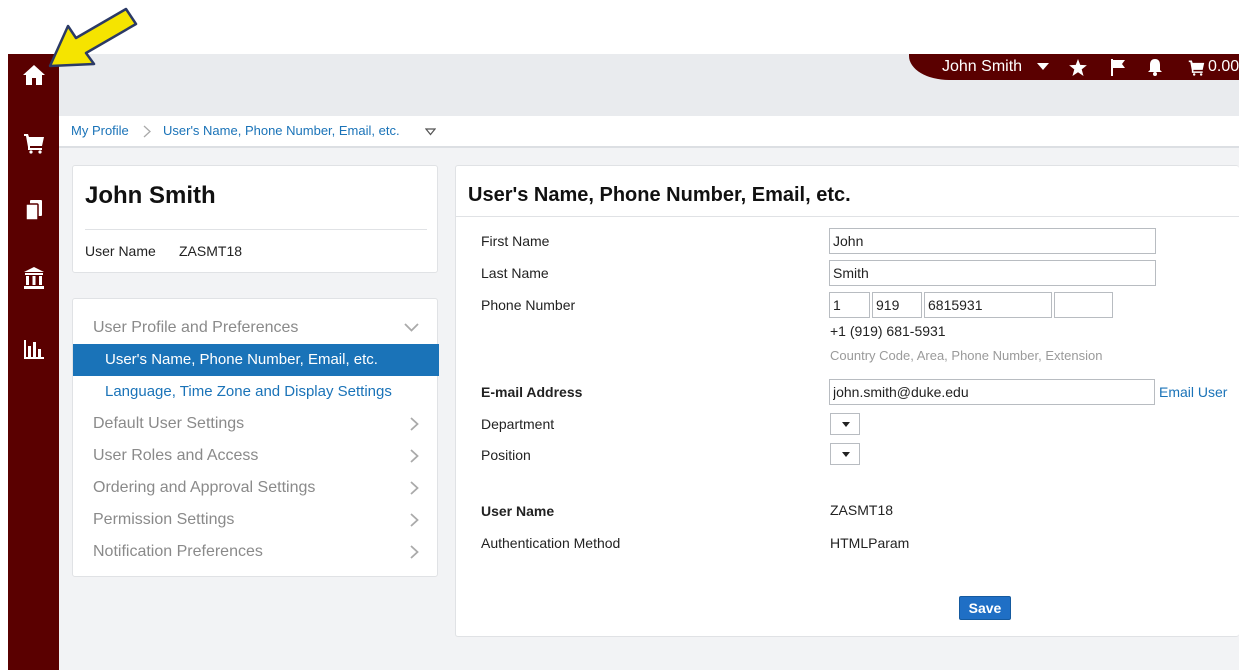 This screenshot has width=1239, height=670. I want to click on phone-number-input, so click(988, 305).